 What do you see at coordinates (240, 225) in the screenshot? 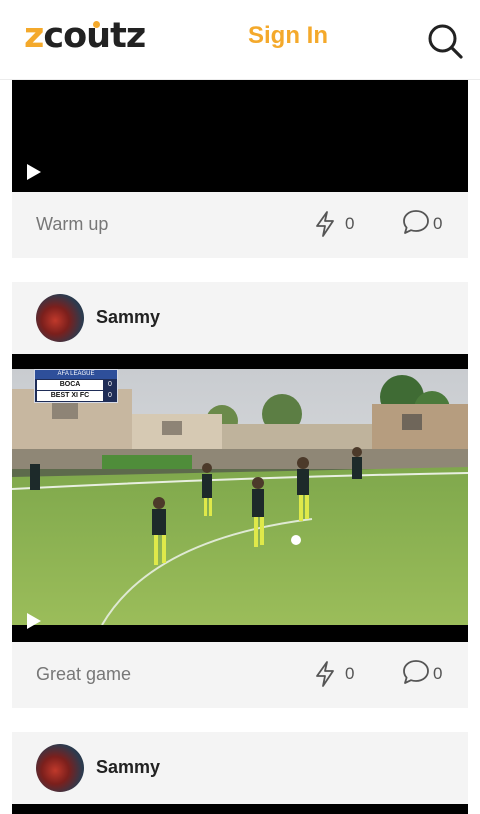
I see `post-footer: Warm up 0 0` at bounding box center [240, 225].